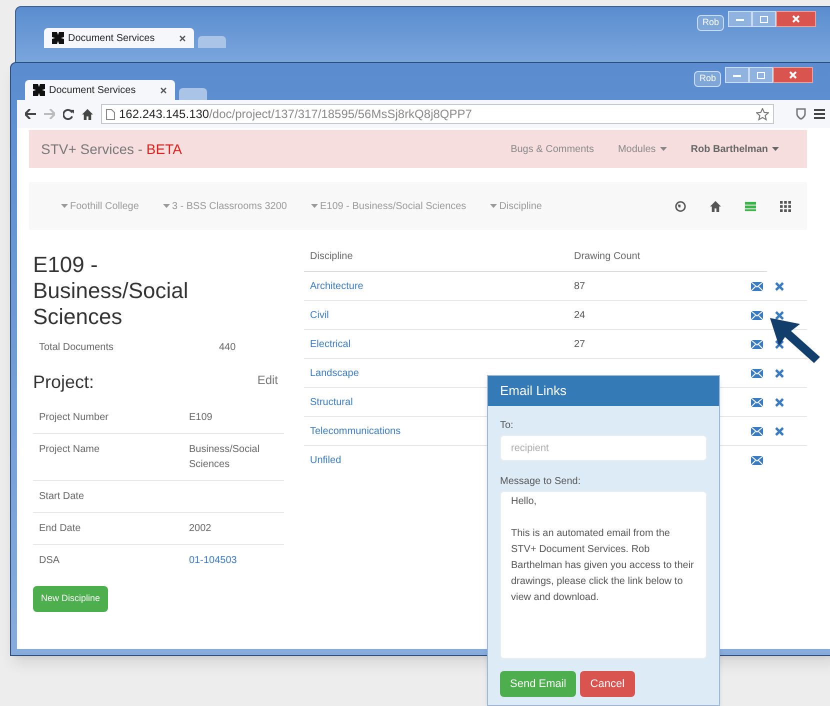 Image resolution: width=830 pixels, height=706 pixels. Describe the element at coordinates (355, 431) in the screenshot. I see `category-name-link: Telecommunications` at that location.